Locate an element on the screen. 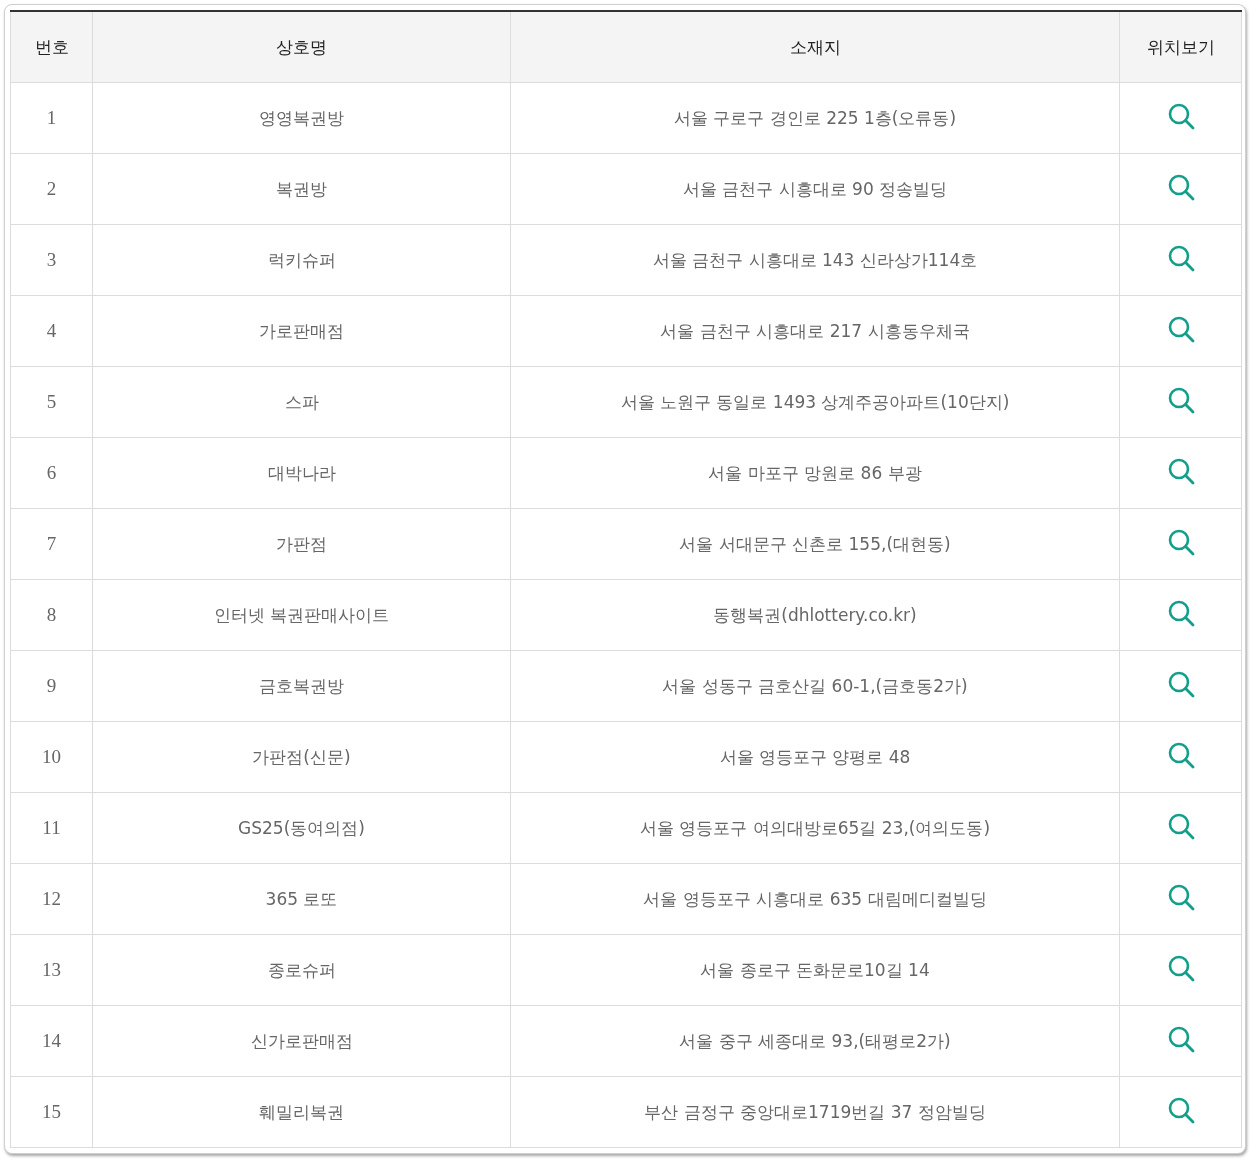 This screenshot has height=1159, width=1250. table-cell: 365 로또 is located at coordinates (301, 899).